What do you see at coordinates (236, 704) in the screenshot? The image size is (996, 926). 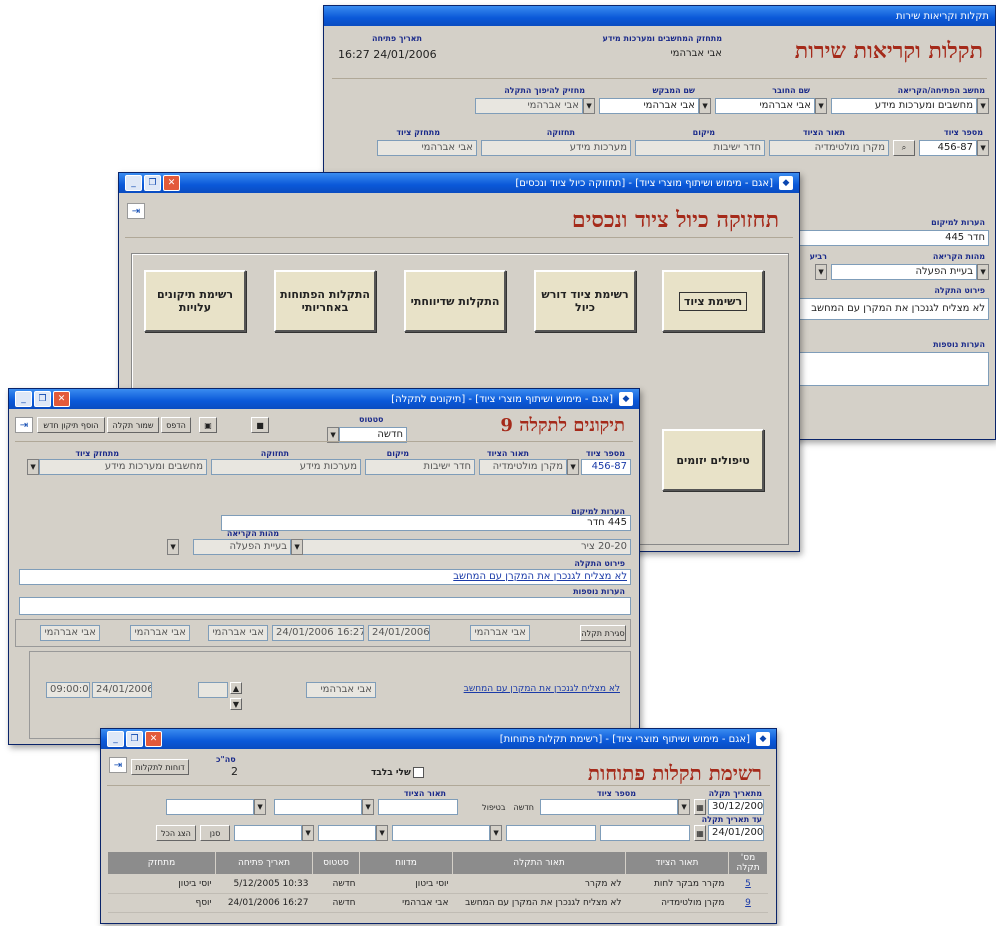 I see `scroll-down-icon: ▼` at bounding box center [236, 704].